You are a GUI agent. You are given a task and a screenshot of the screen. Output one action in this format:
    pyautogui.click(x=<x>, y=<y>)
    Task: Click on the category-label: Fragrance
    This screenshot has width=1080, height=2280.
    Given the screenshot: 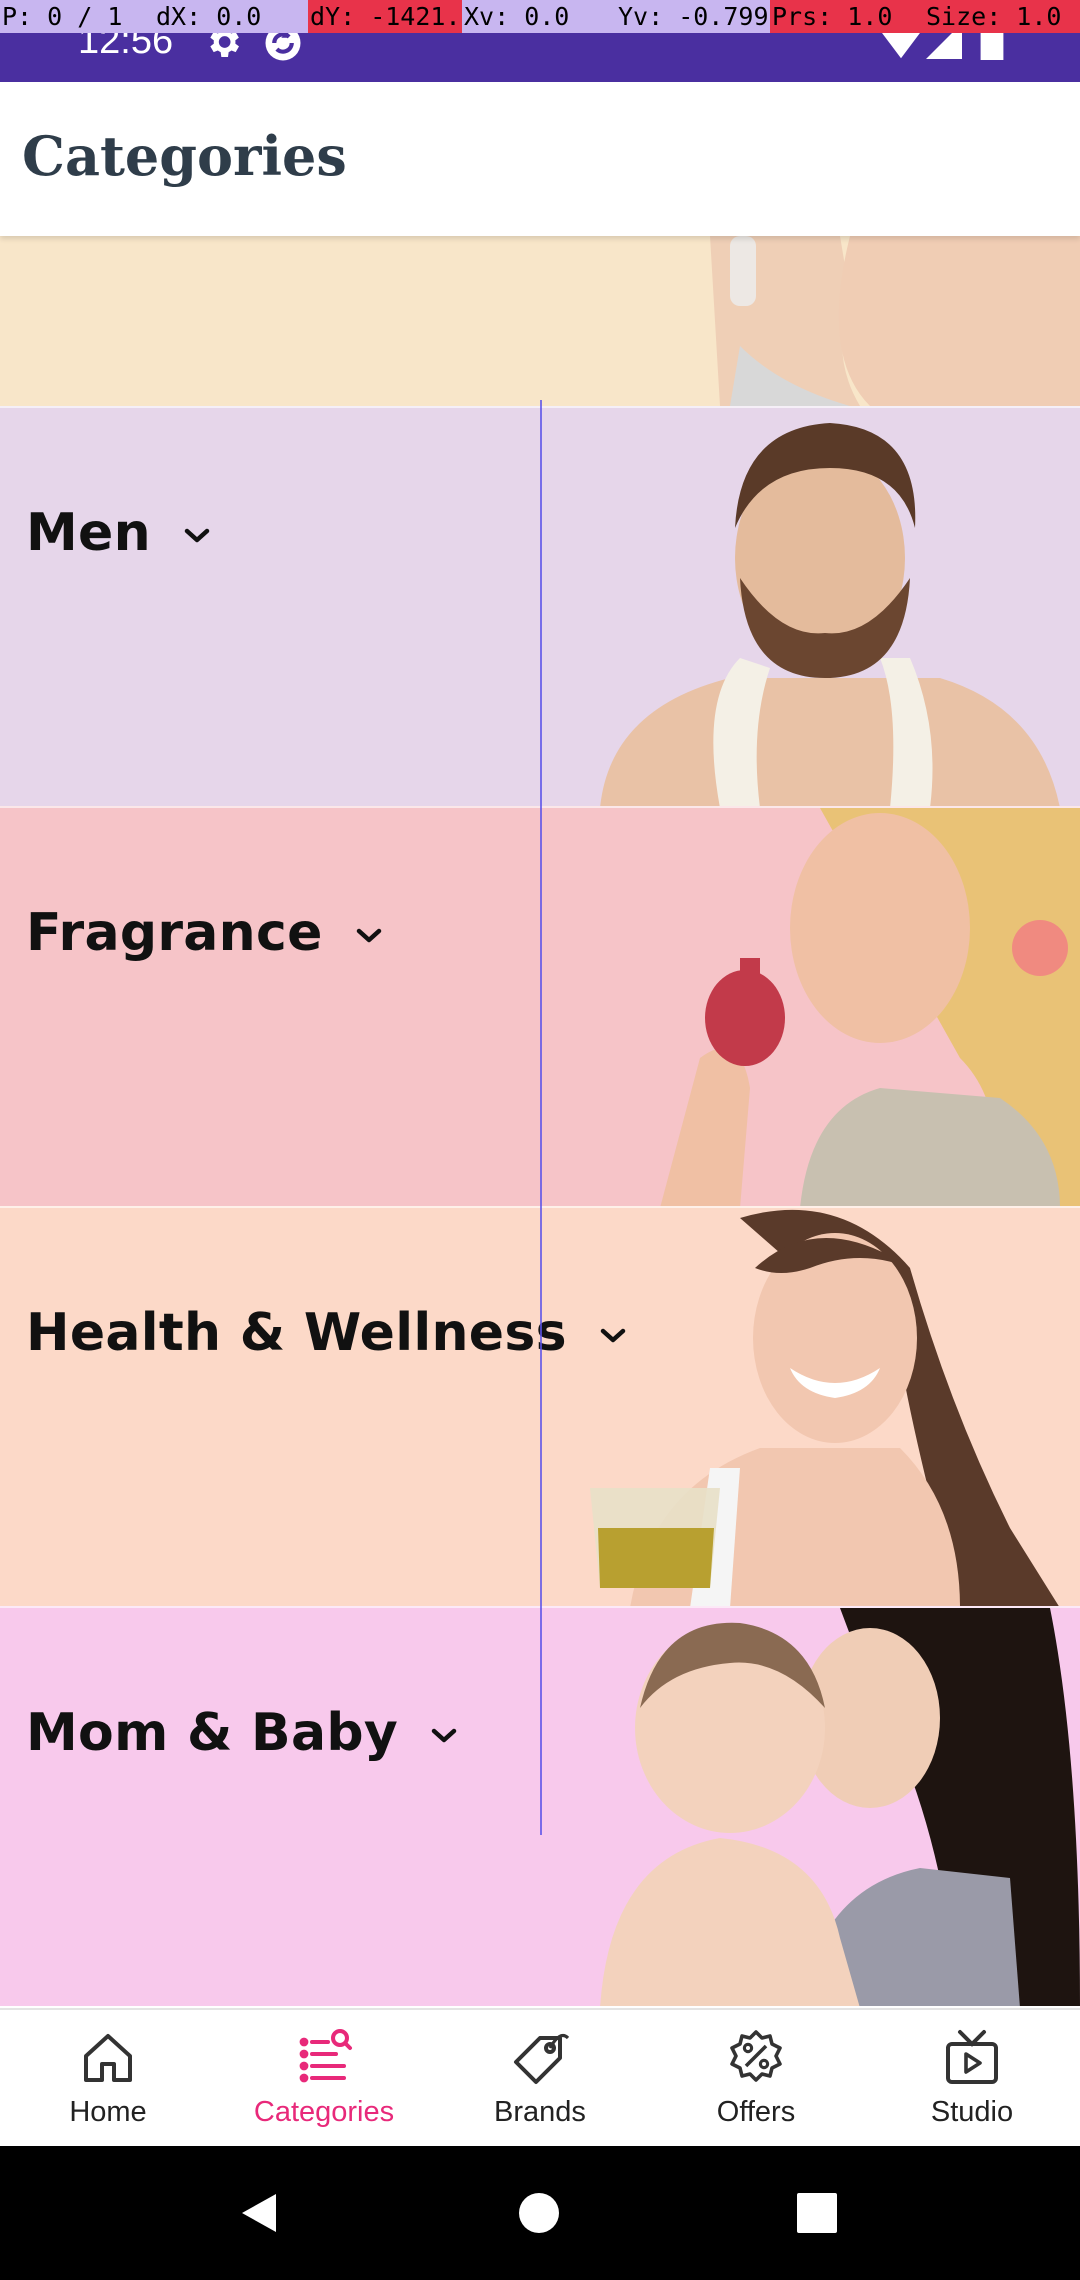 What is the action you would take?
    pyautogui.click(x=204, y=933)
    